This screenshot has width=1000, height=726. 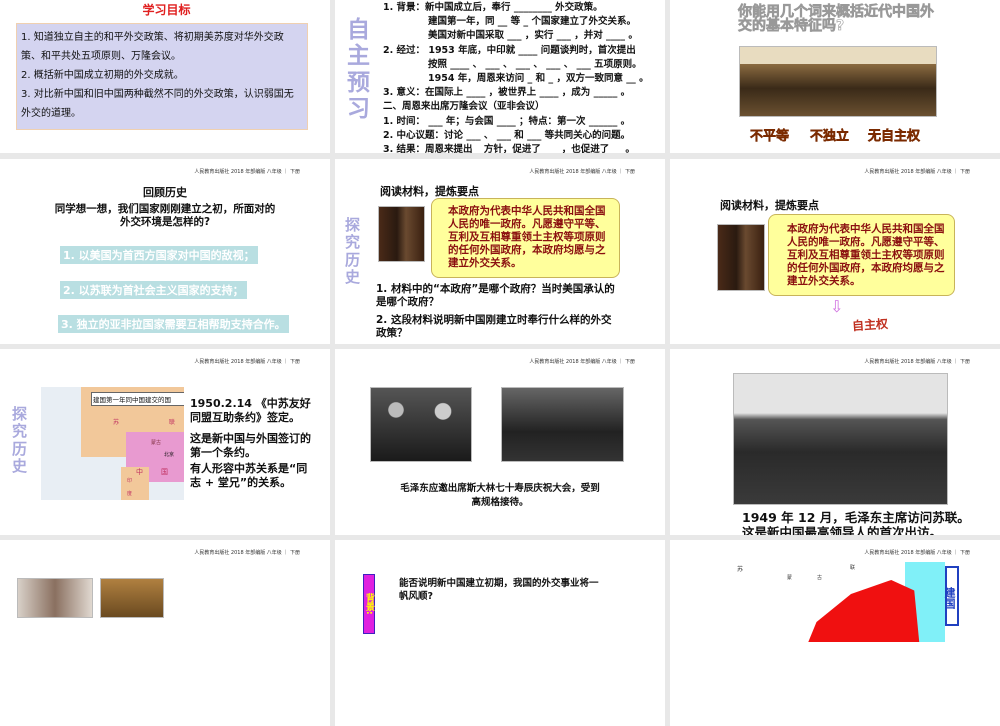 I want to click on question-text: 能否说明新中国建立初期，我国的外交事业将一帆风顺?, so click(x=499, y=590).